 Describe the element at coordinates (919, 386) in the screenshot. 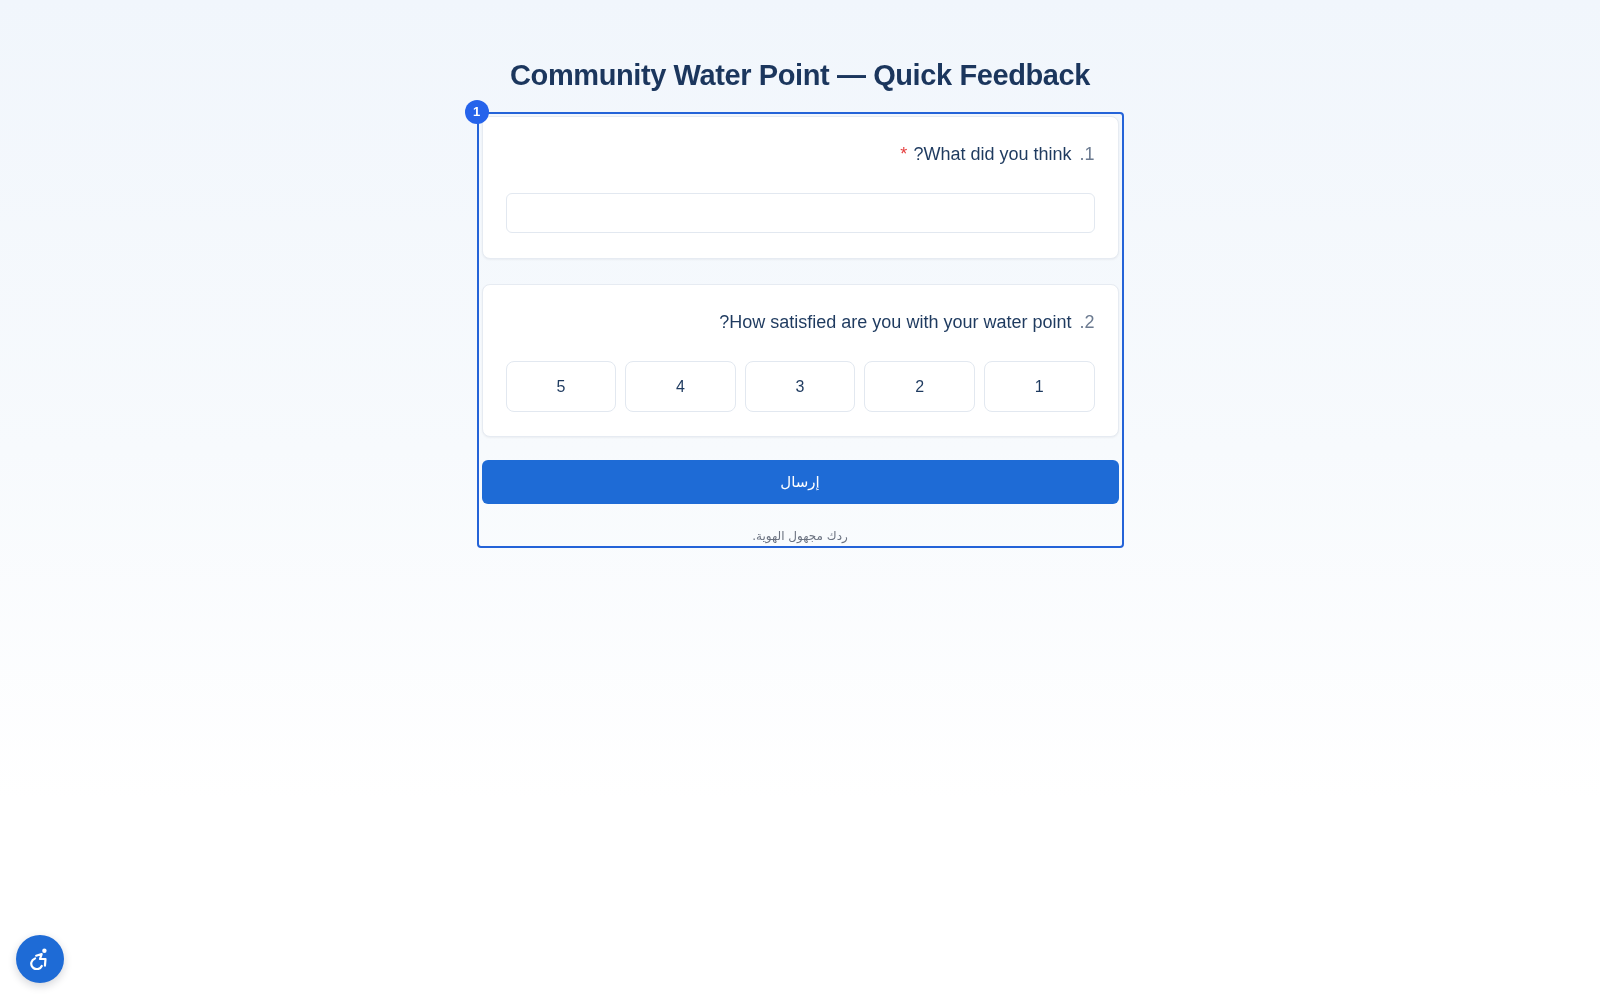

I see `rating-option: 2` at that location.